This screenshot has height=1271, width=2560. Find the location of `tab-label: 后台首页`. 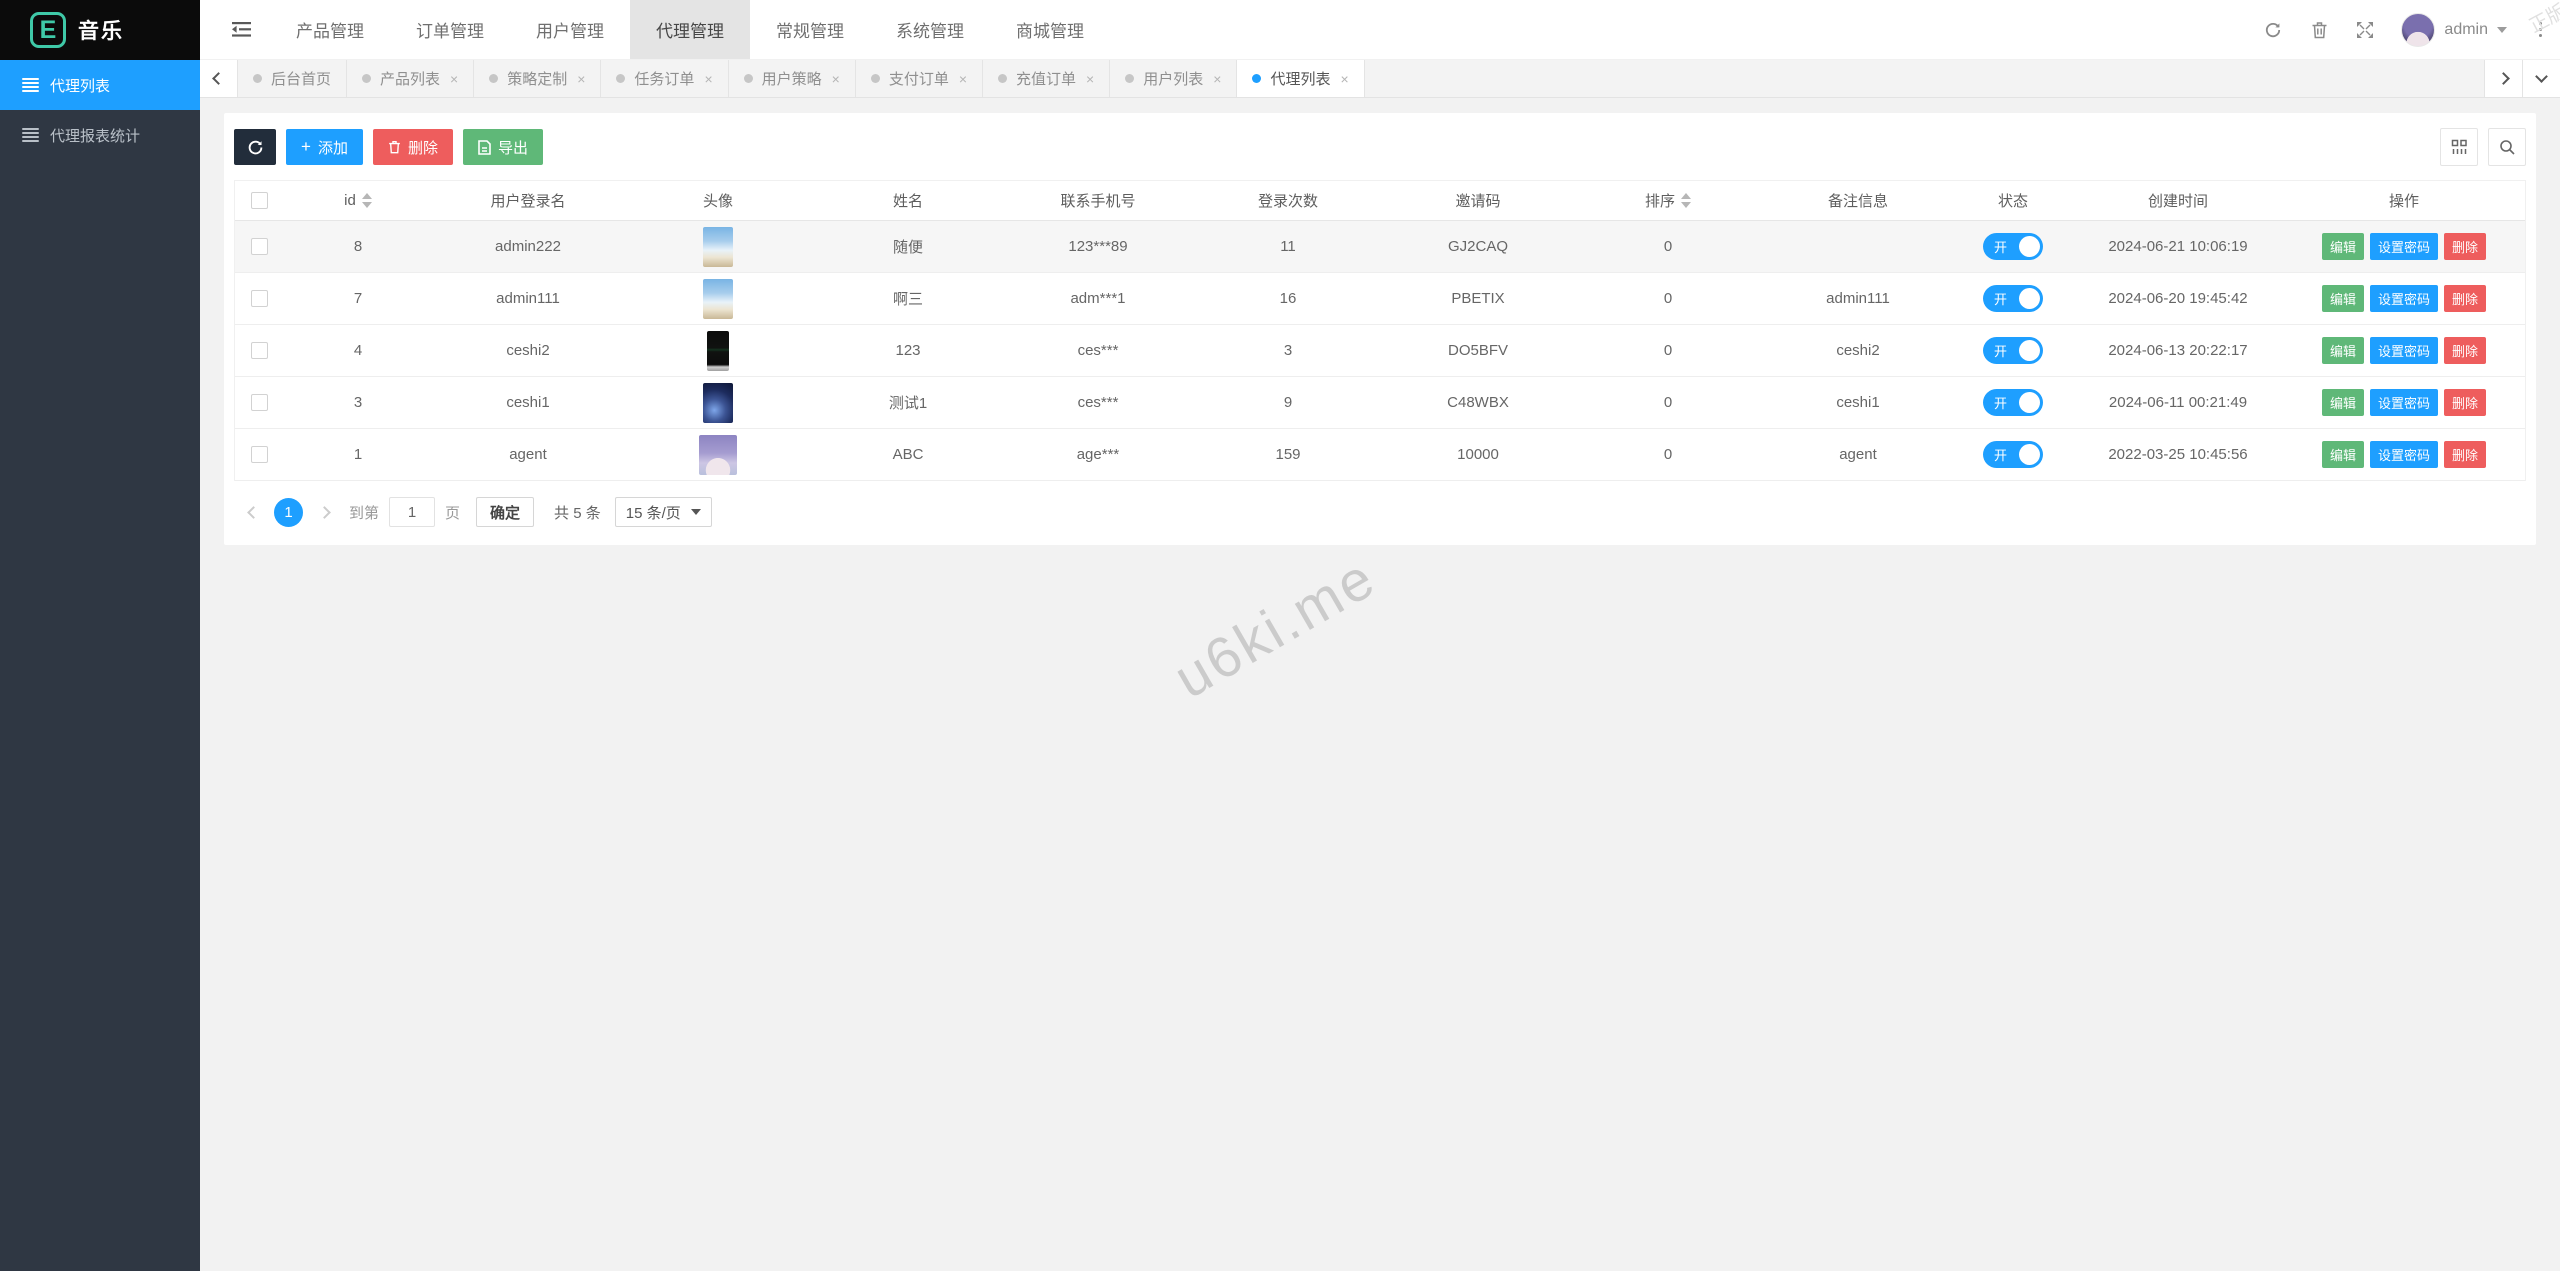

tab-label: 后台首页 is located at coordinates (301, 79).